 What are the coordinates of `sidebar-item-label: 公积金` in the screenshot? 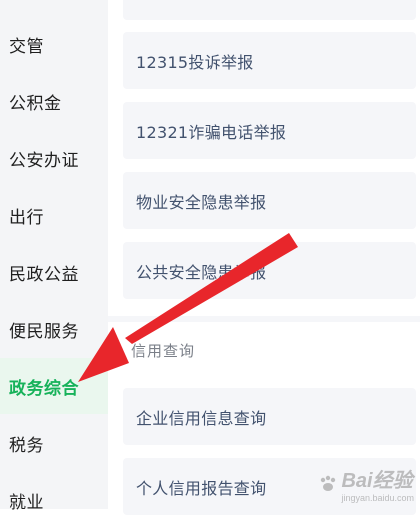 It's located at (35, 103).